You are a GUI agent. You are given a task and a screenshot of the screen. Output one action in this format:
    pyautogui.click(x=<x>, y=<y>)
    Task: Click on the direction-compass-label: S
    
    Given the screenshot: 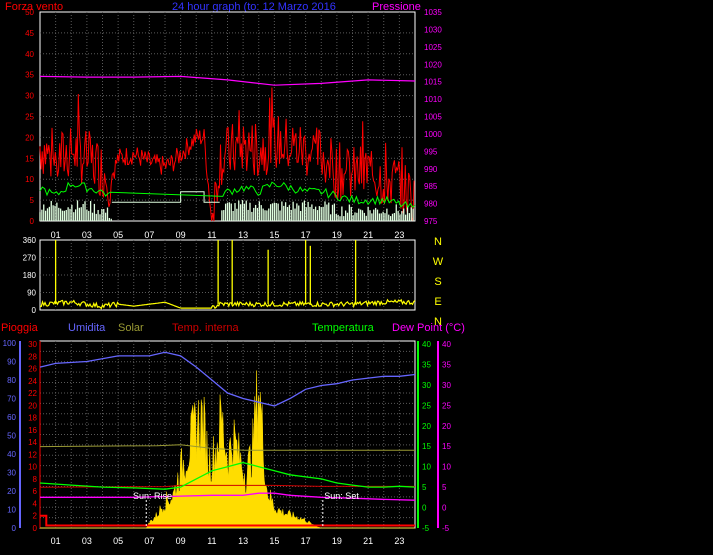 What is the action you would take?
    pyautogui.click(x=437, y=282)
    